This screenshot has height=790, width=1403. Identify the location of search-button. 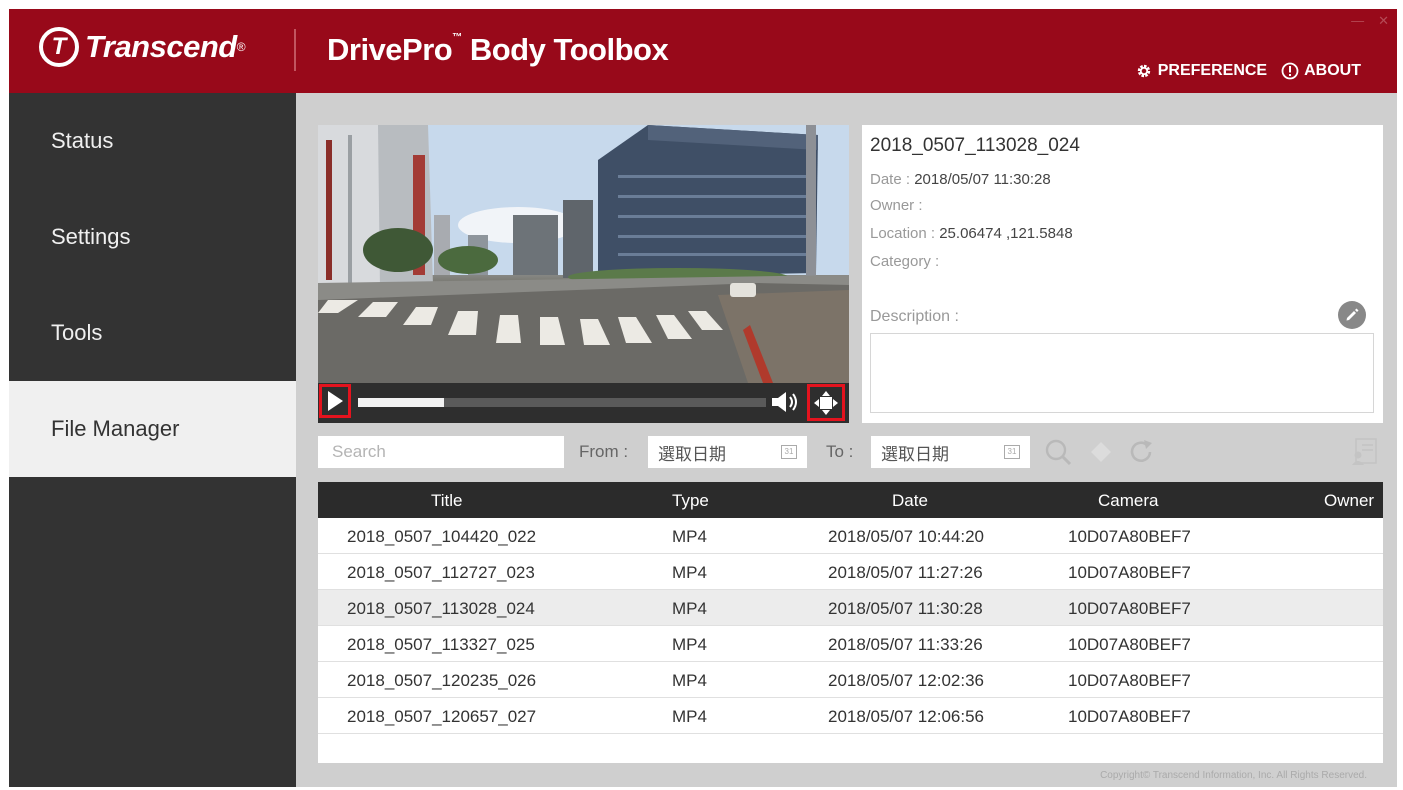
(1058, 452).